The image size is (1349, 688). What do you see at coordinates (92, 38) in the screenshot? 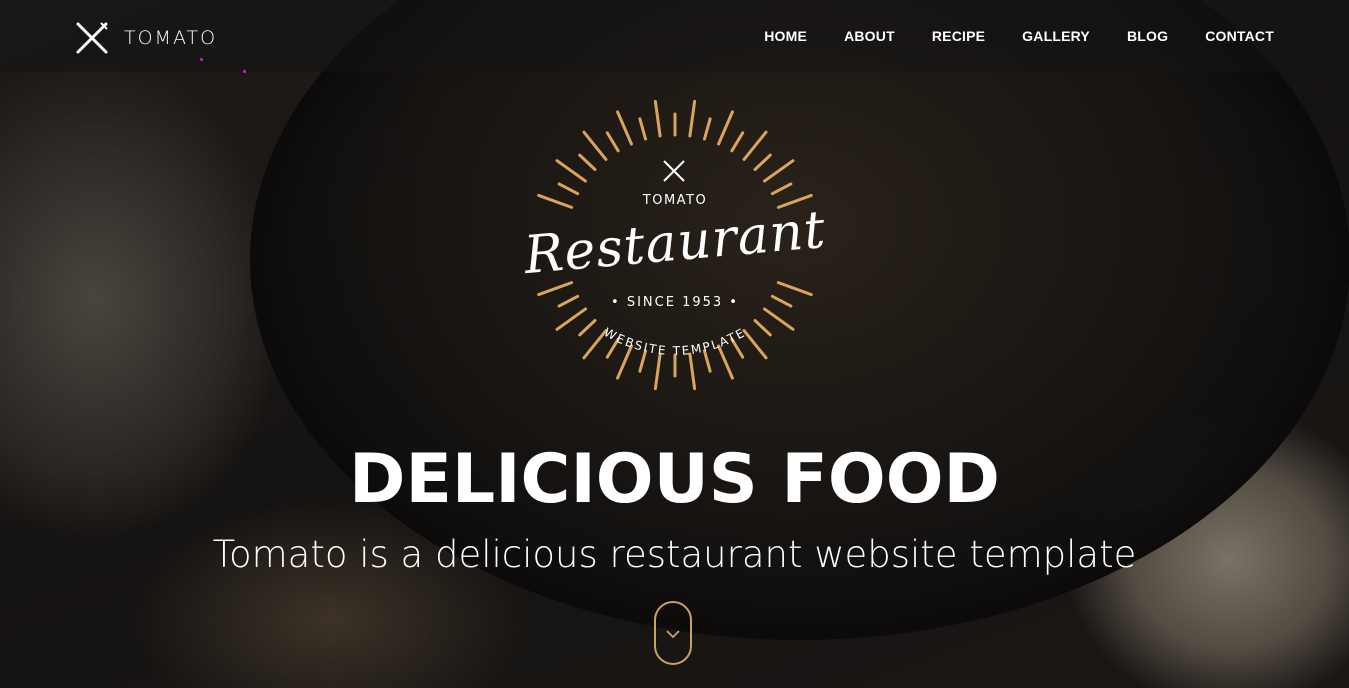
I see `crossed-fork-knife-icon` at bounding box center [92, 38].